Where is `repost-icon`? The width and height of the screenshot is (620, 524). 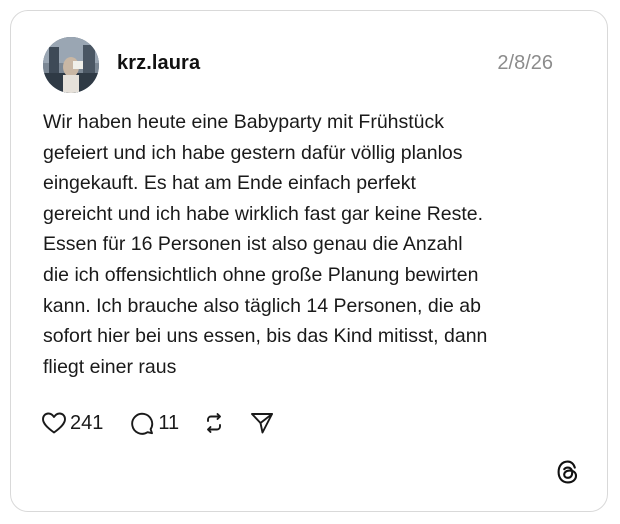
repost-icon is located at coordinates (214, 423).